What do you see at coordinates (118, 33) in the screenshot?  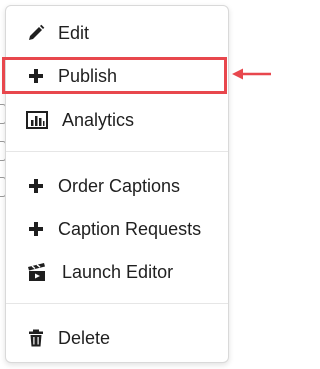 I see `menu-item-edit: Edit` at bounding box center [118, 33].